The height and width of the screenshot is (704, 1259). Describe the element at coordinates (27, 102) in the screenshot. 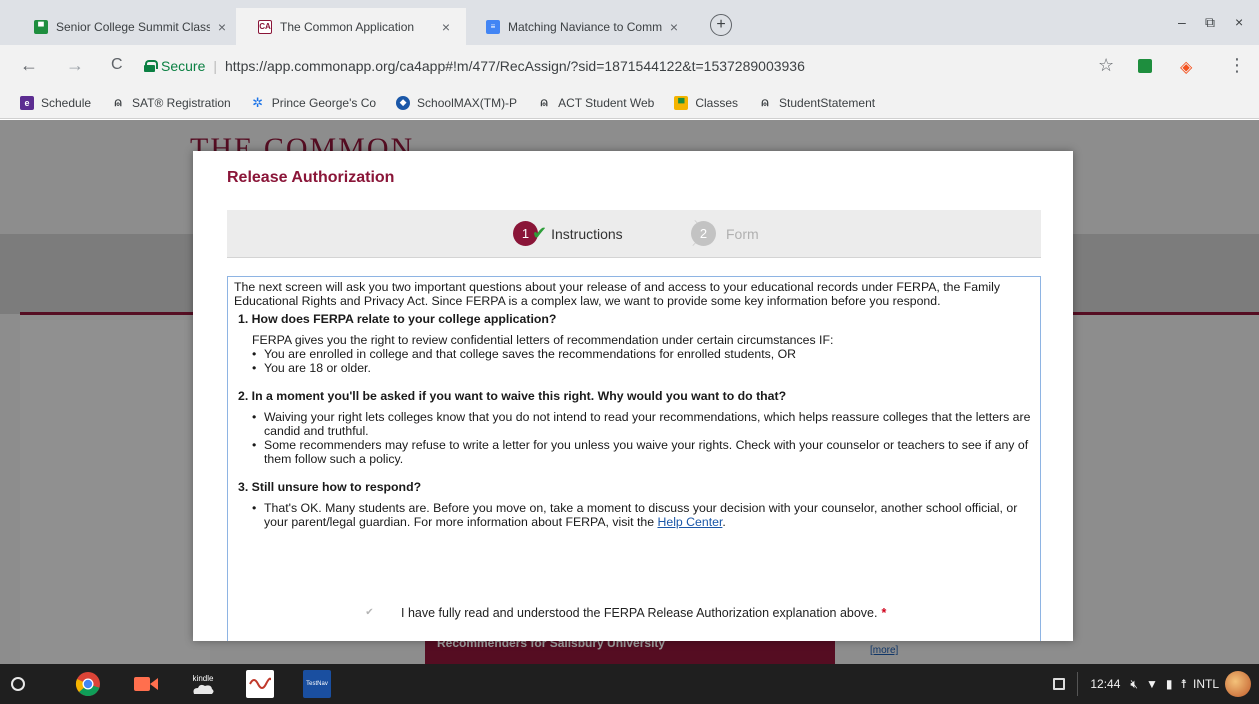

I see `e-icon: e` at that location.